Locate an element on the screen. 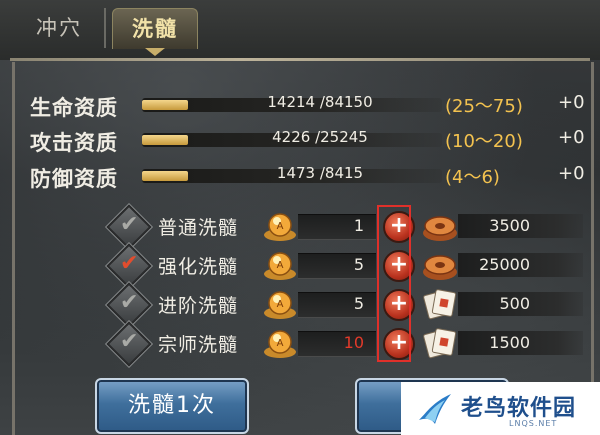  stat-value: 1473 /8415 is located at coordinates (320, 173).